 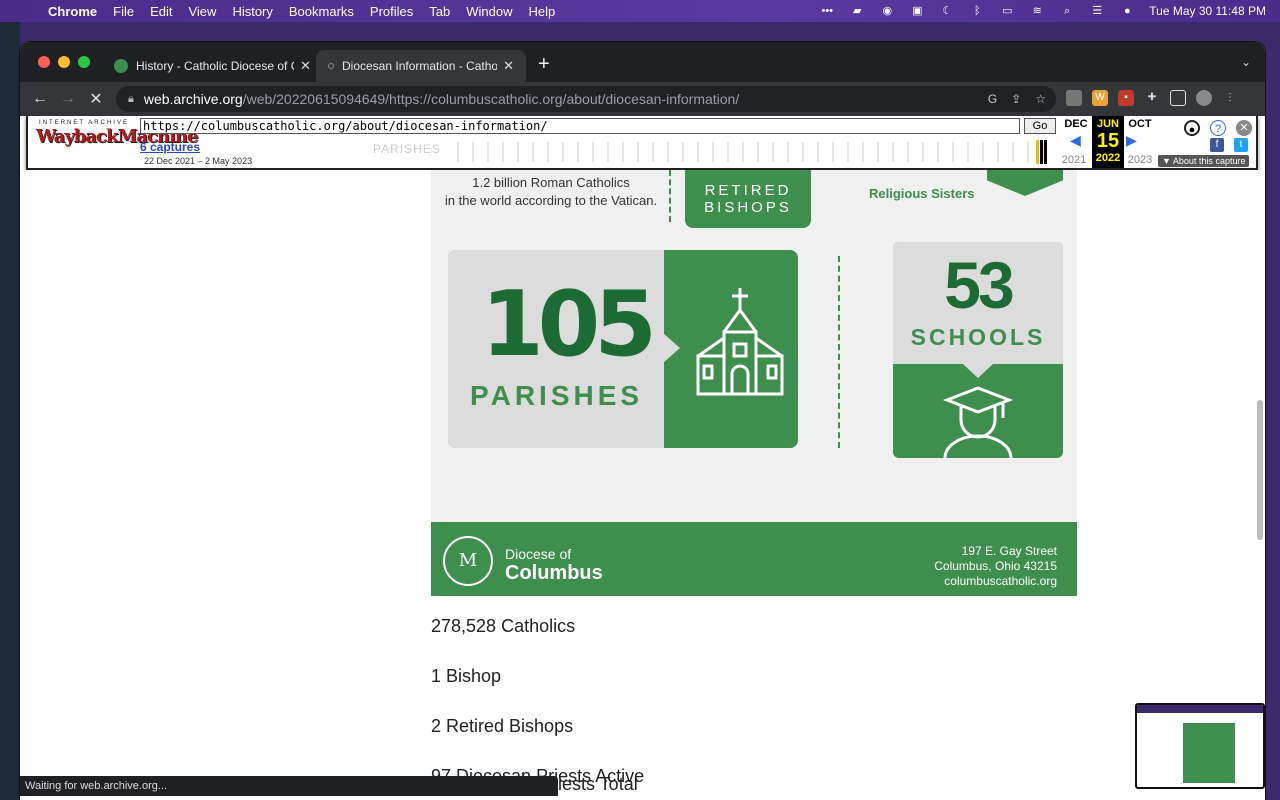 I want to click on schools-card: 53 SCHOOLS, so click(x=978, y=350).